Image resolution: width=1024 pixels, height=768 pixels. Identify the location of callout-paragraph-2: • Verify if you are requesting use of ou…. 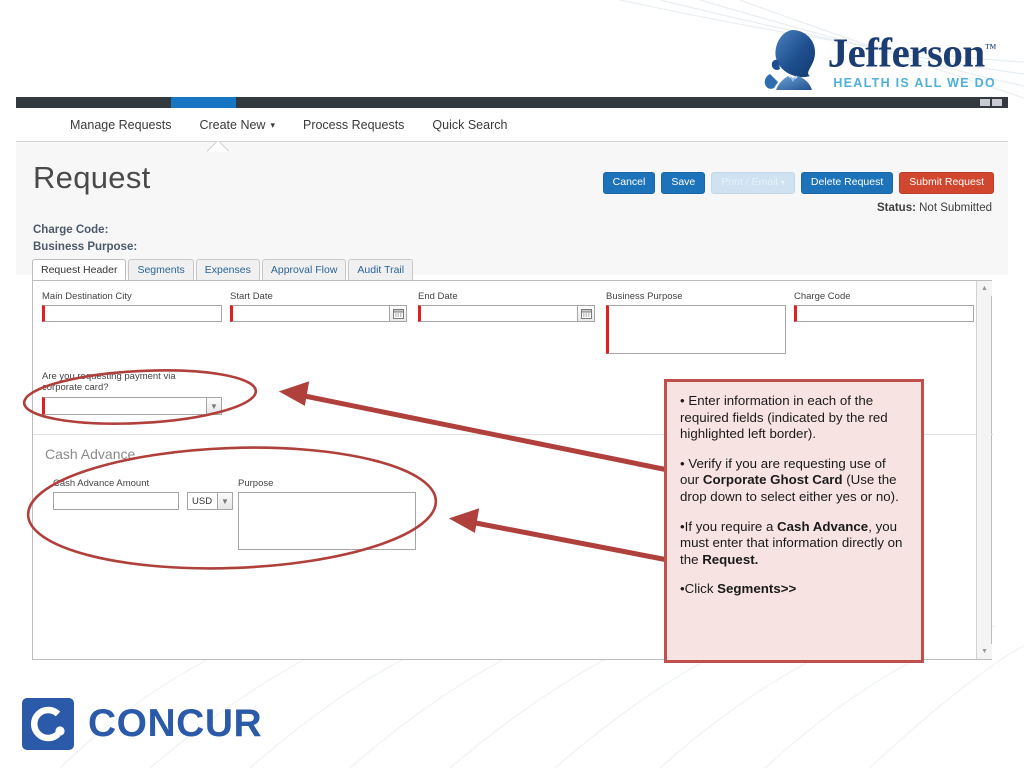
(789, 479).